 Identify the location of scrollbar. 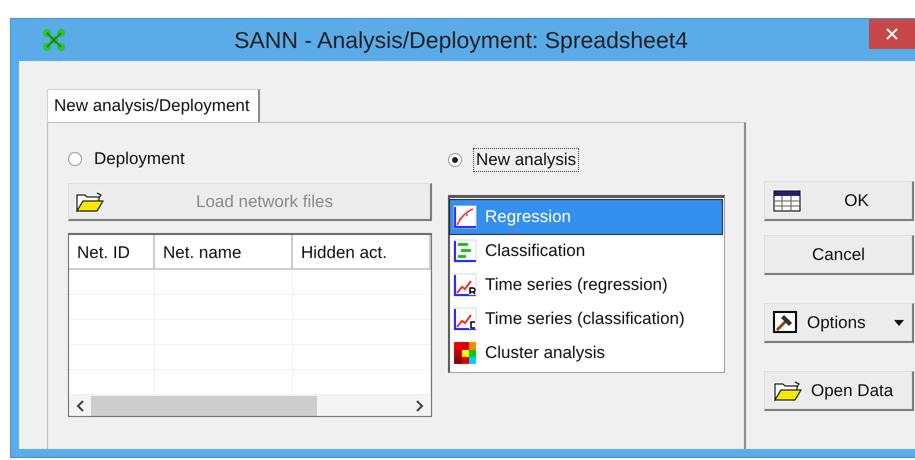
(250, 405).